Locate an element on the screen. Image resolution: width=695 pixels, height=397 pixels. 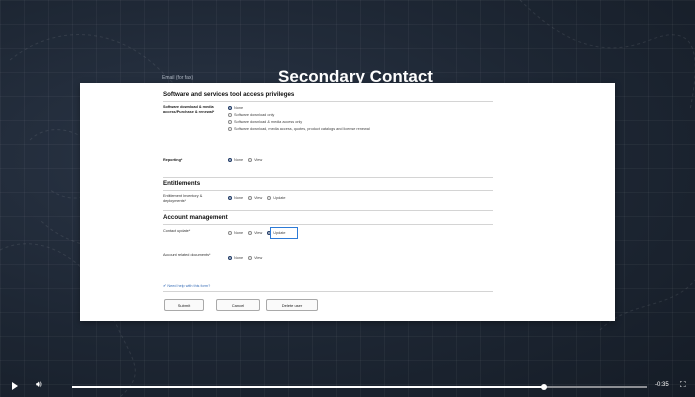
radio-reporting-none: None is located at coordinates (235, 160).